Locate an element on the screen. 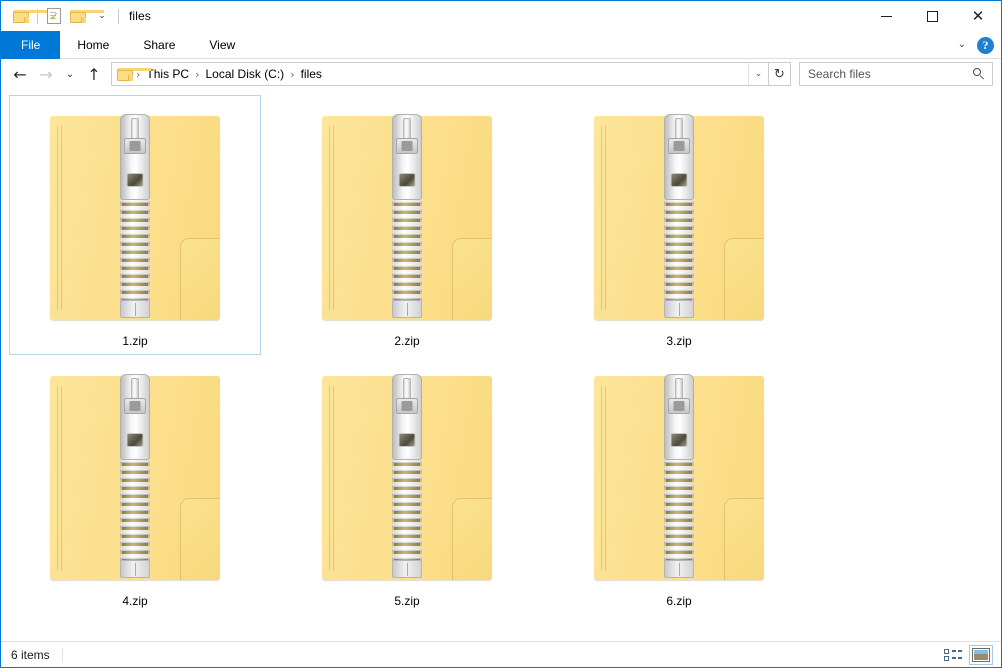 The image size is (1002, 668). file-label: 5.zip is located at coordinates (407, 601).